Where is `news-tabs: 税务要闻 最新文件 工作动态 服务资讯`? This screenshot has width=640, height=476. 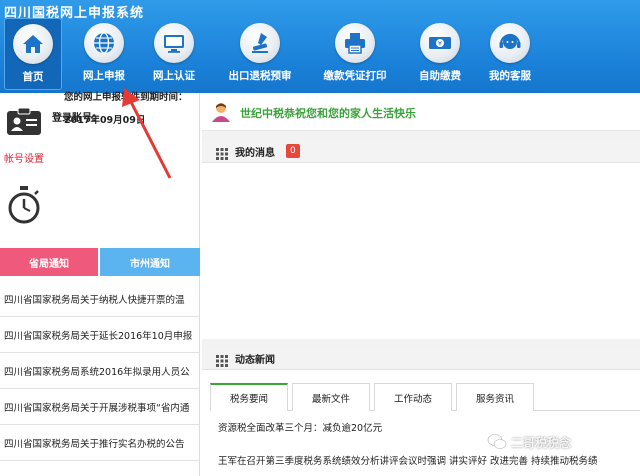 news-tabs: 税务要闻 最新文件 工作动态 服务资讯 is located at coordinates (425, 397).